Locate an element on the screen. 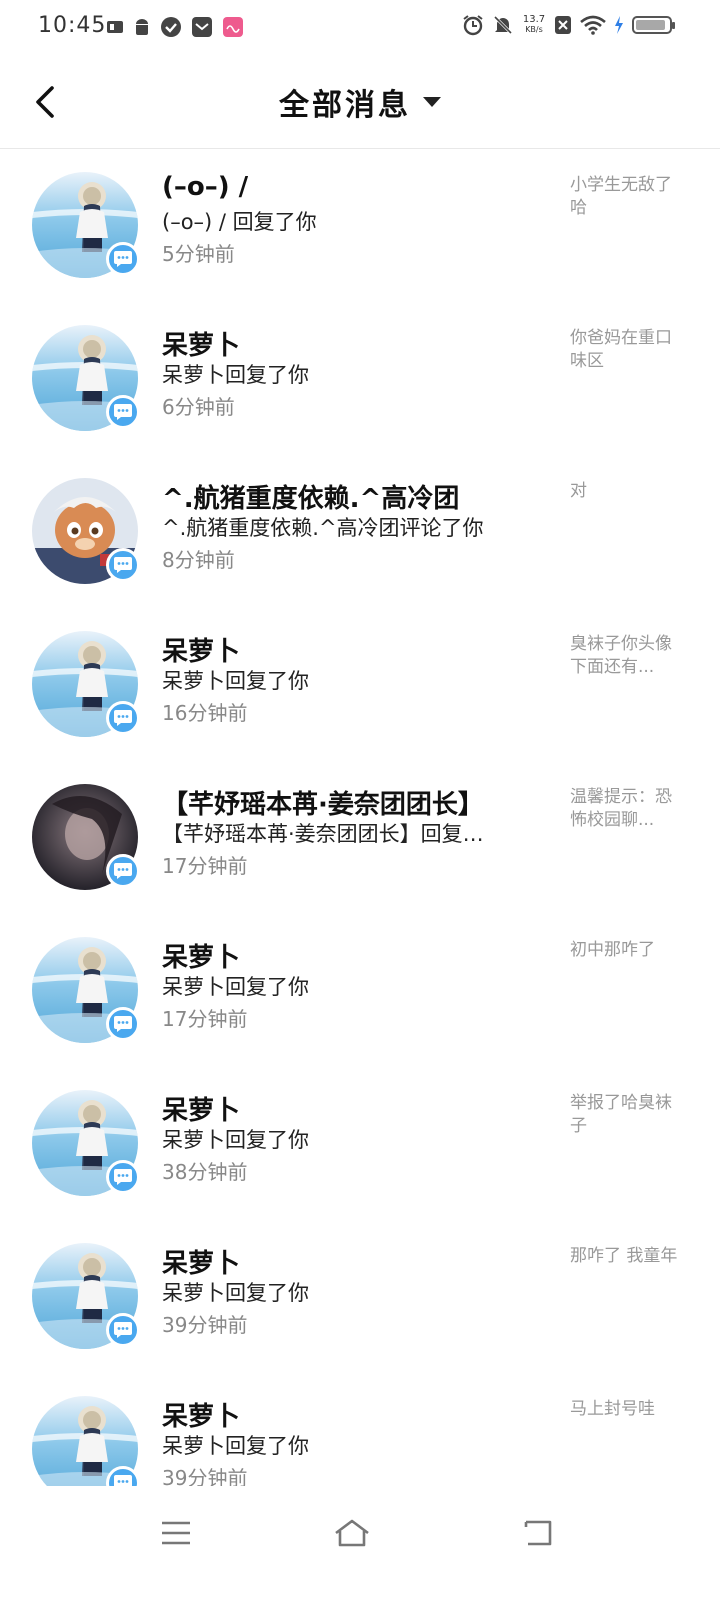  message-time: 5分钟前 is located at coordinates (198, 254).